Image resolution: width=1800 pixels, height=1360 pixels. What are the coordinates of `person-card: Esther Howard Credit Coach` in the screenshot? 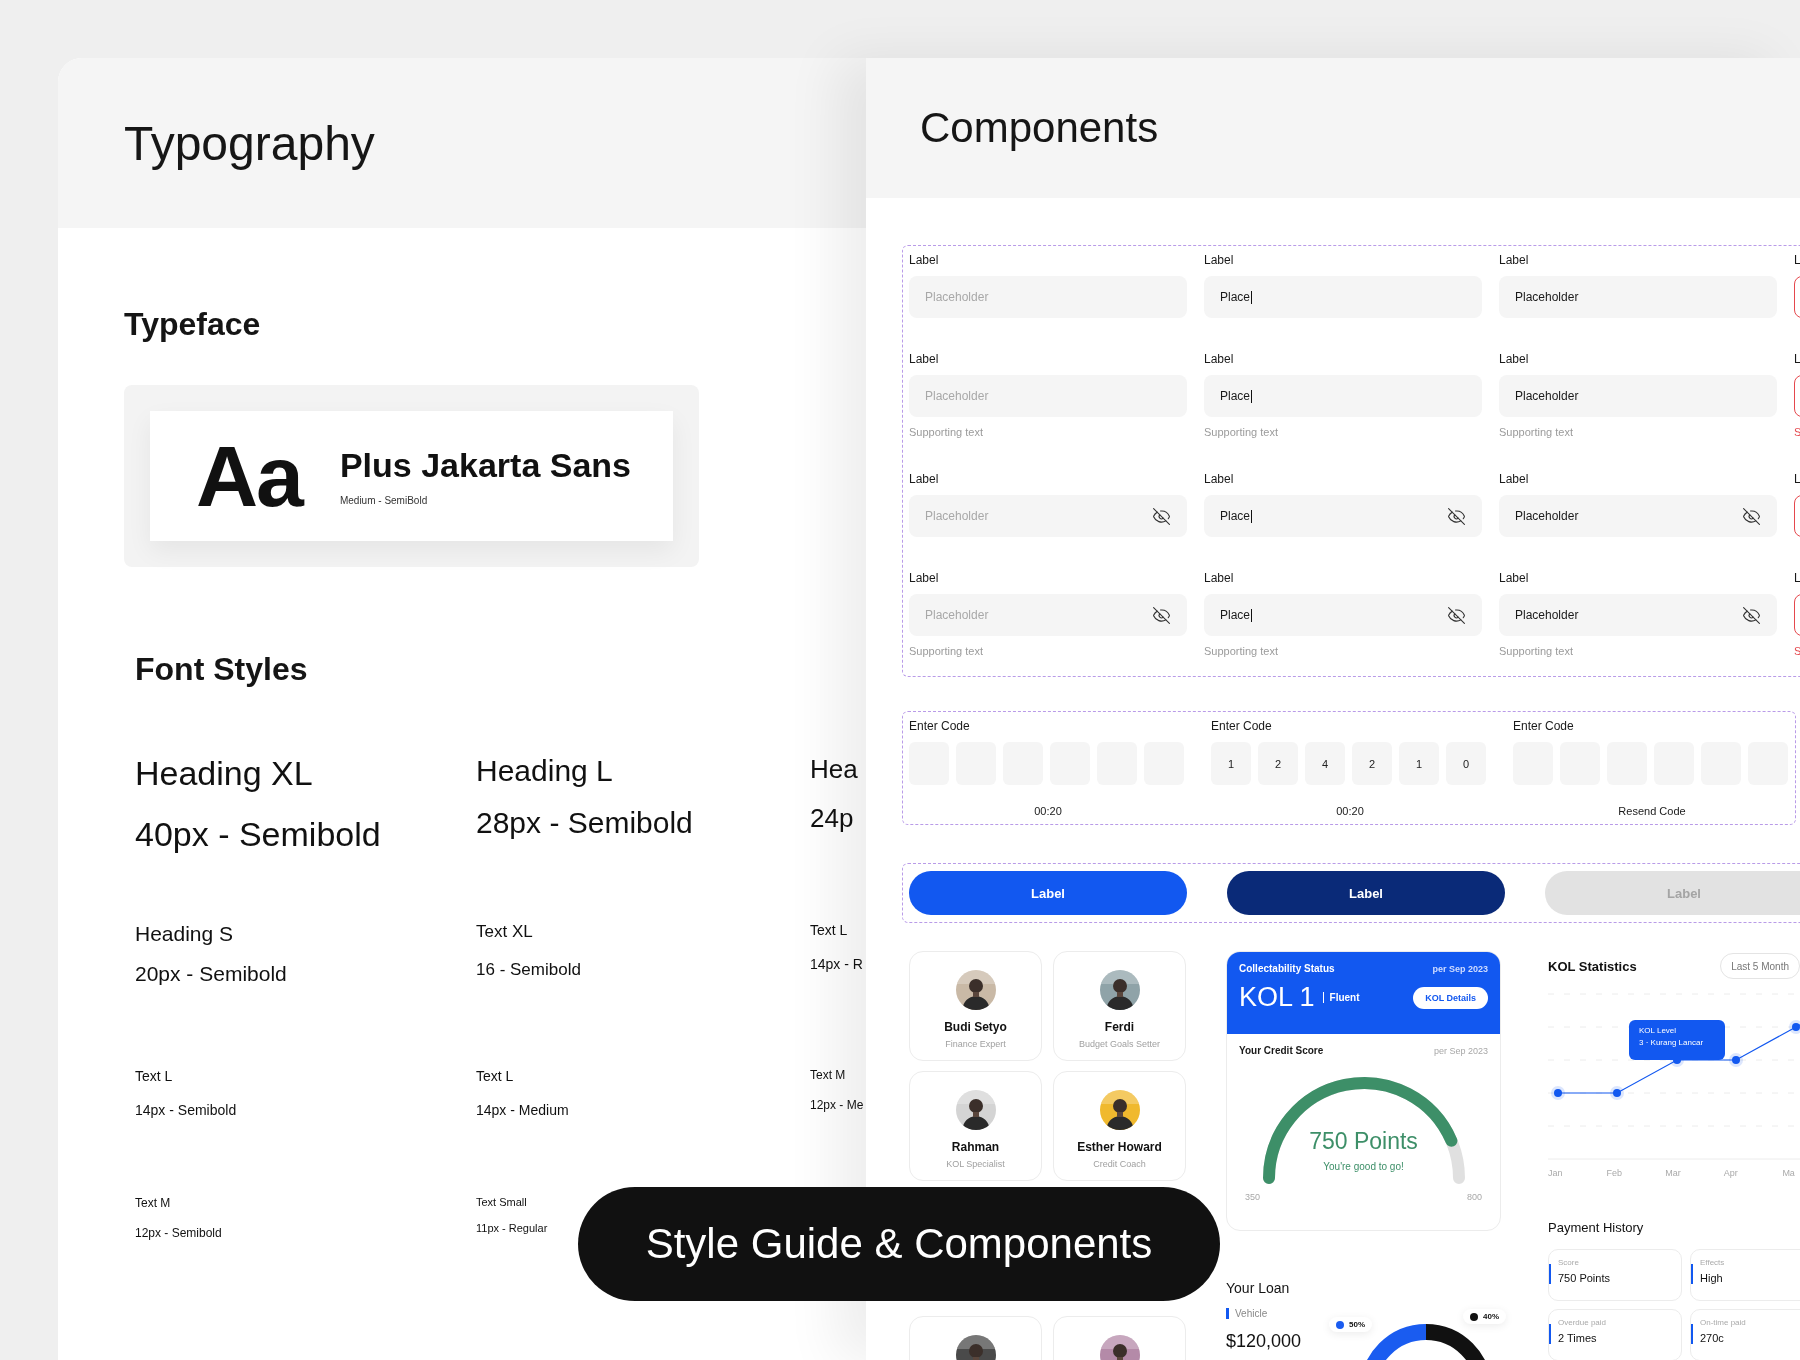 It's located at (1119, 1126).